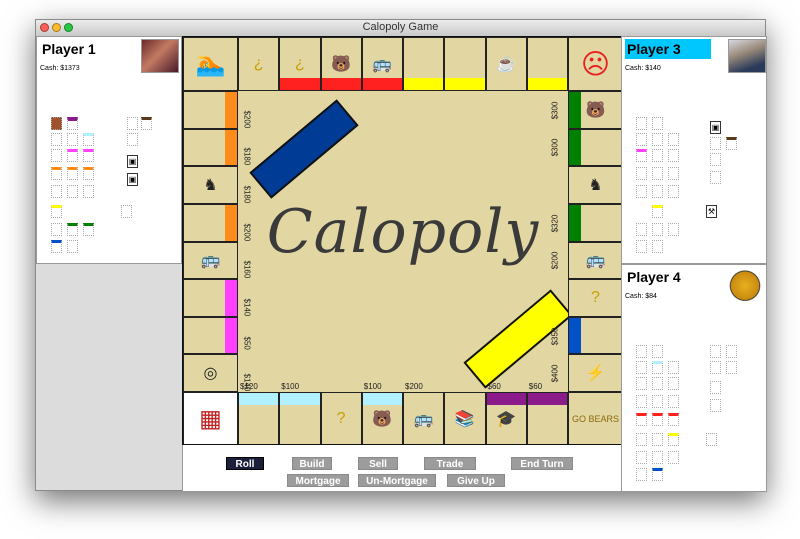  Describe the element at coordinates (594, 373) in the screenshot. I see `board-space-right: ⚡` at that location.